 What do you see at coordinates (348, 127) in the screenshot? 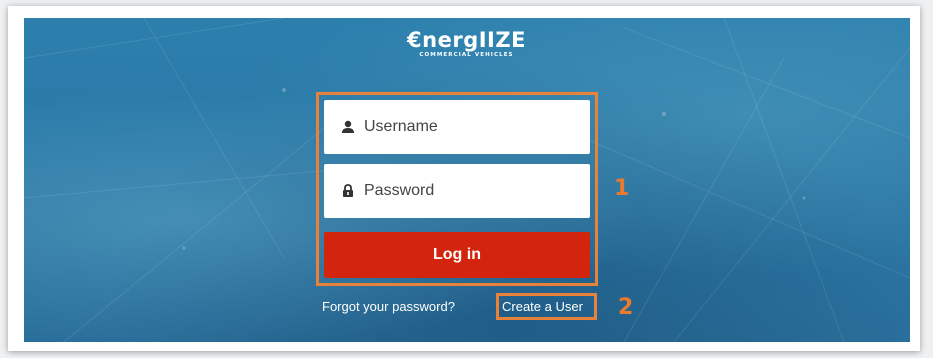
I see `user-icon` at bounding box center [348, 127].